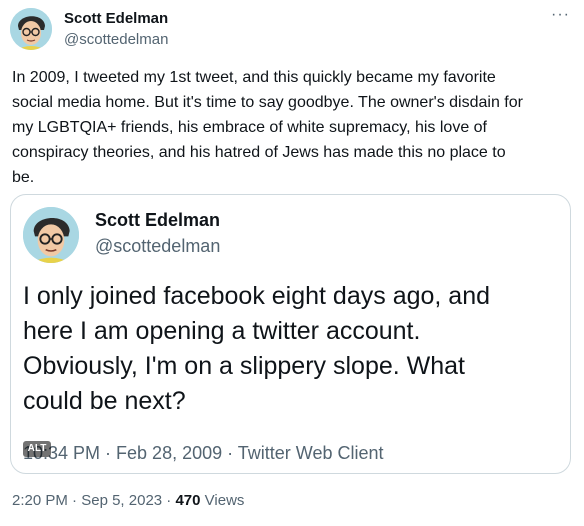 This screenshot has height=526, width=584. What do you see at coordinates (121, 500) in the screenshot?
I see `tweet-date: Sep 5, 2023` at bounding box center [121, 500].